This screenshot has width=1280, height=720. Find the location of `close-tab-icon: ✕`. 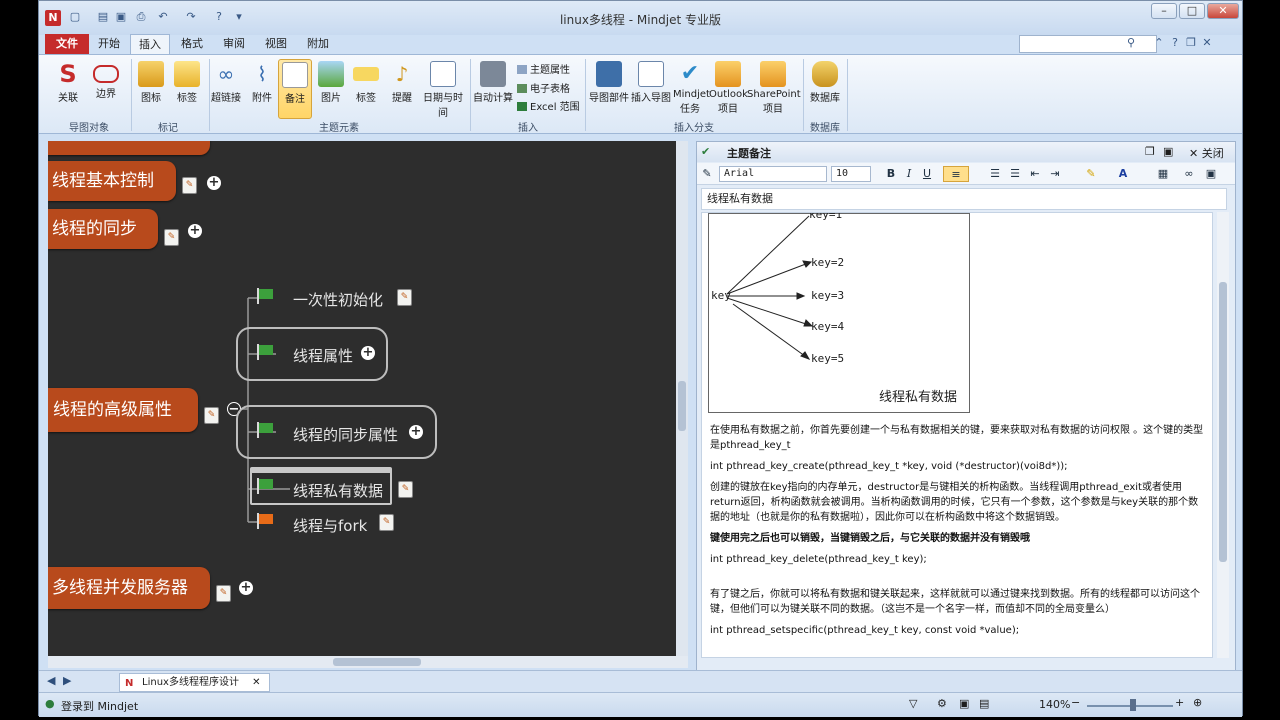

close-tab-icon: ✕ is located at coordinates (256, 682).